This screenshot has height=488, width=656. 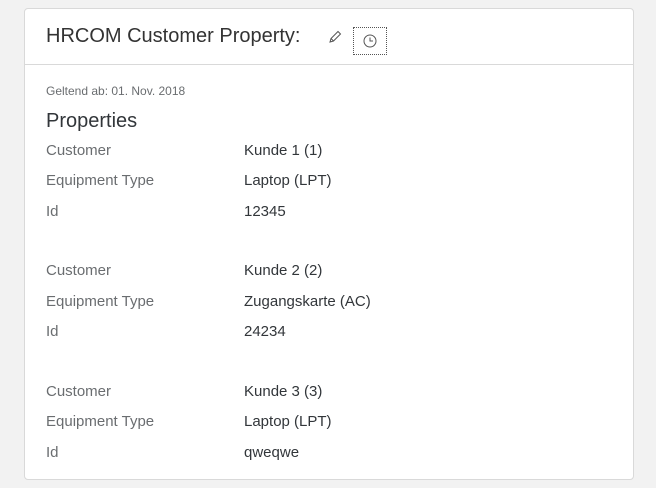 I want to click on pencil-icon, so click(x=334, y=36).